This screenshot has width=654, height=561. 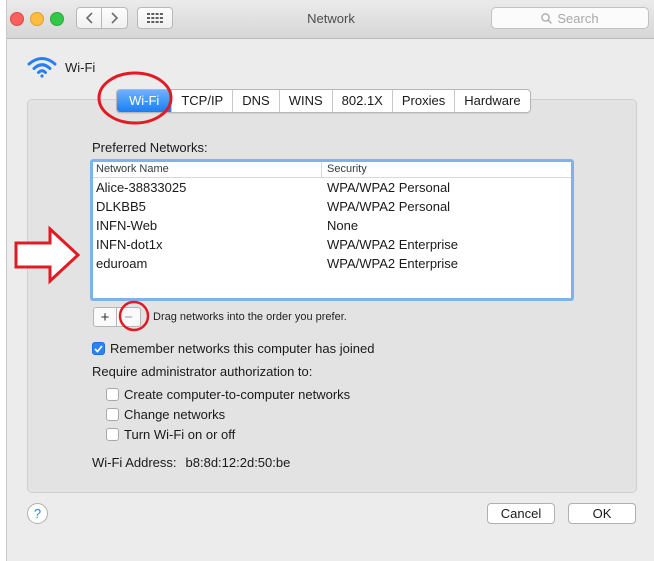 What do you see at coordinates (145, 101) in the screenshot?
I see `tab-wifi: Wi-Fi` at bounding box center [145, 101].